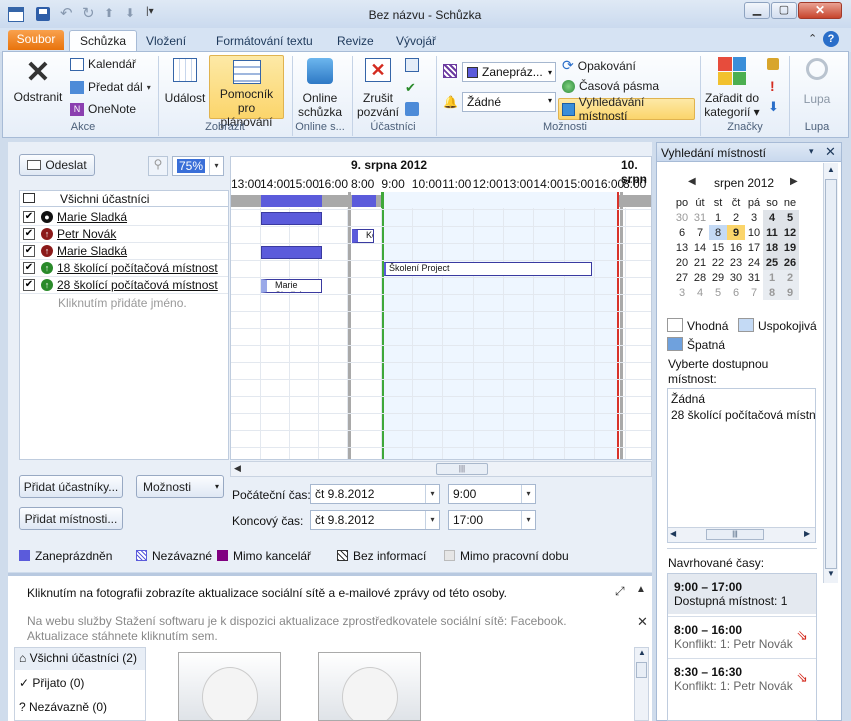 This screenshot has width=851, height=721. Describe the element at coordinates (773, 64) in the screenshot. I see `private-lock-icon` at that location.